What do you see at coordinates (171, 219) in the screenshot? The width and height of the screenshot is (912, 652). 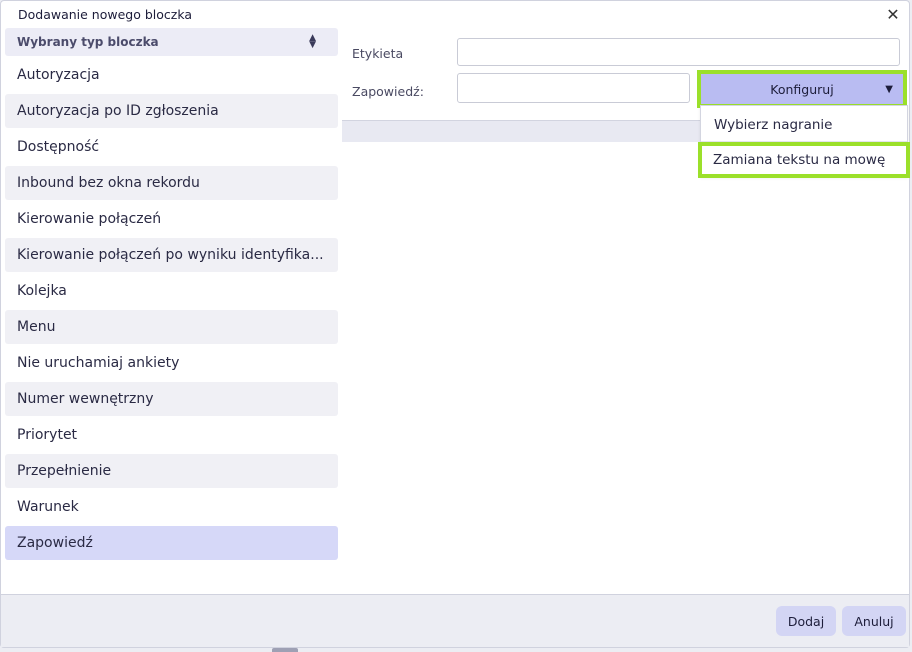 I see `list-item-kierowanie-polaczen: Kierowanie połączeń` at bounding box center [171, 219].